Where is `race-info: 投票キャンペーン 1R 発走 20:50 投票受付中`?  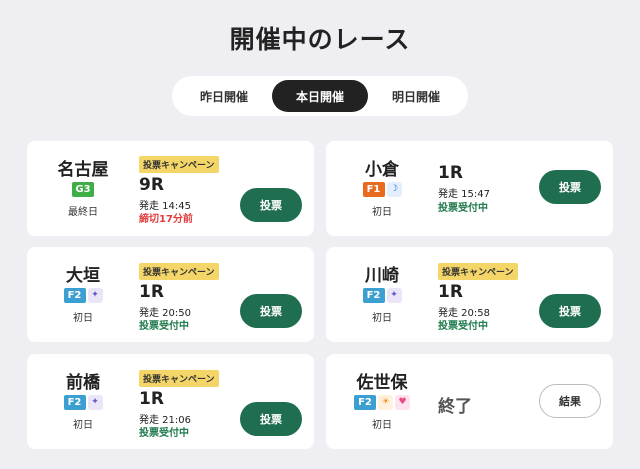
race-info: 投票キャンペーン 1R 発走 20:50 投票受付中 is located at coordinates (194, 294).